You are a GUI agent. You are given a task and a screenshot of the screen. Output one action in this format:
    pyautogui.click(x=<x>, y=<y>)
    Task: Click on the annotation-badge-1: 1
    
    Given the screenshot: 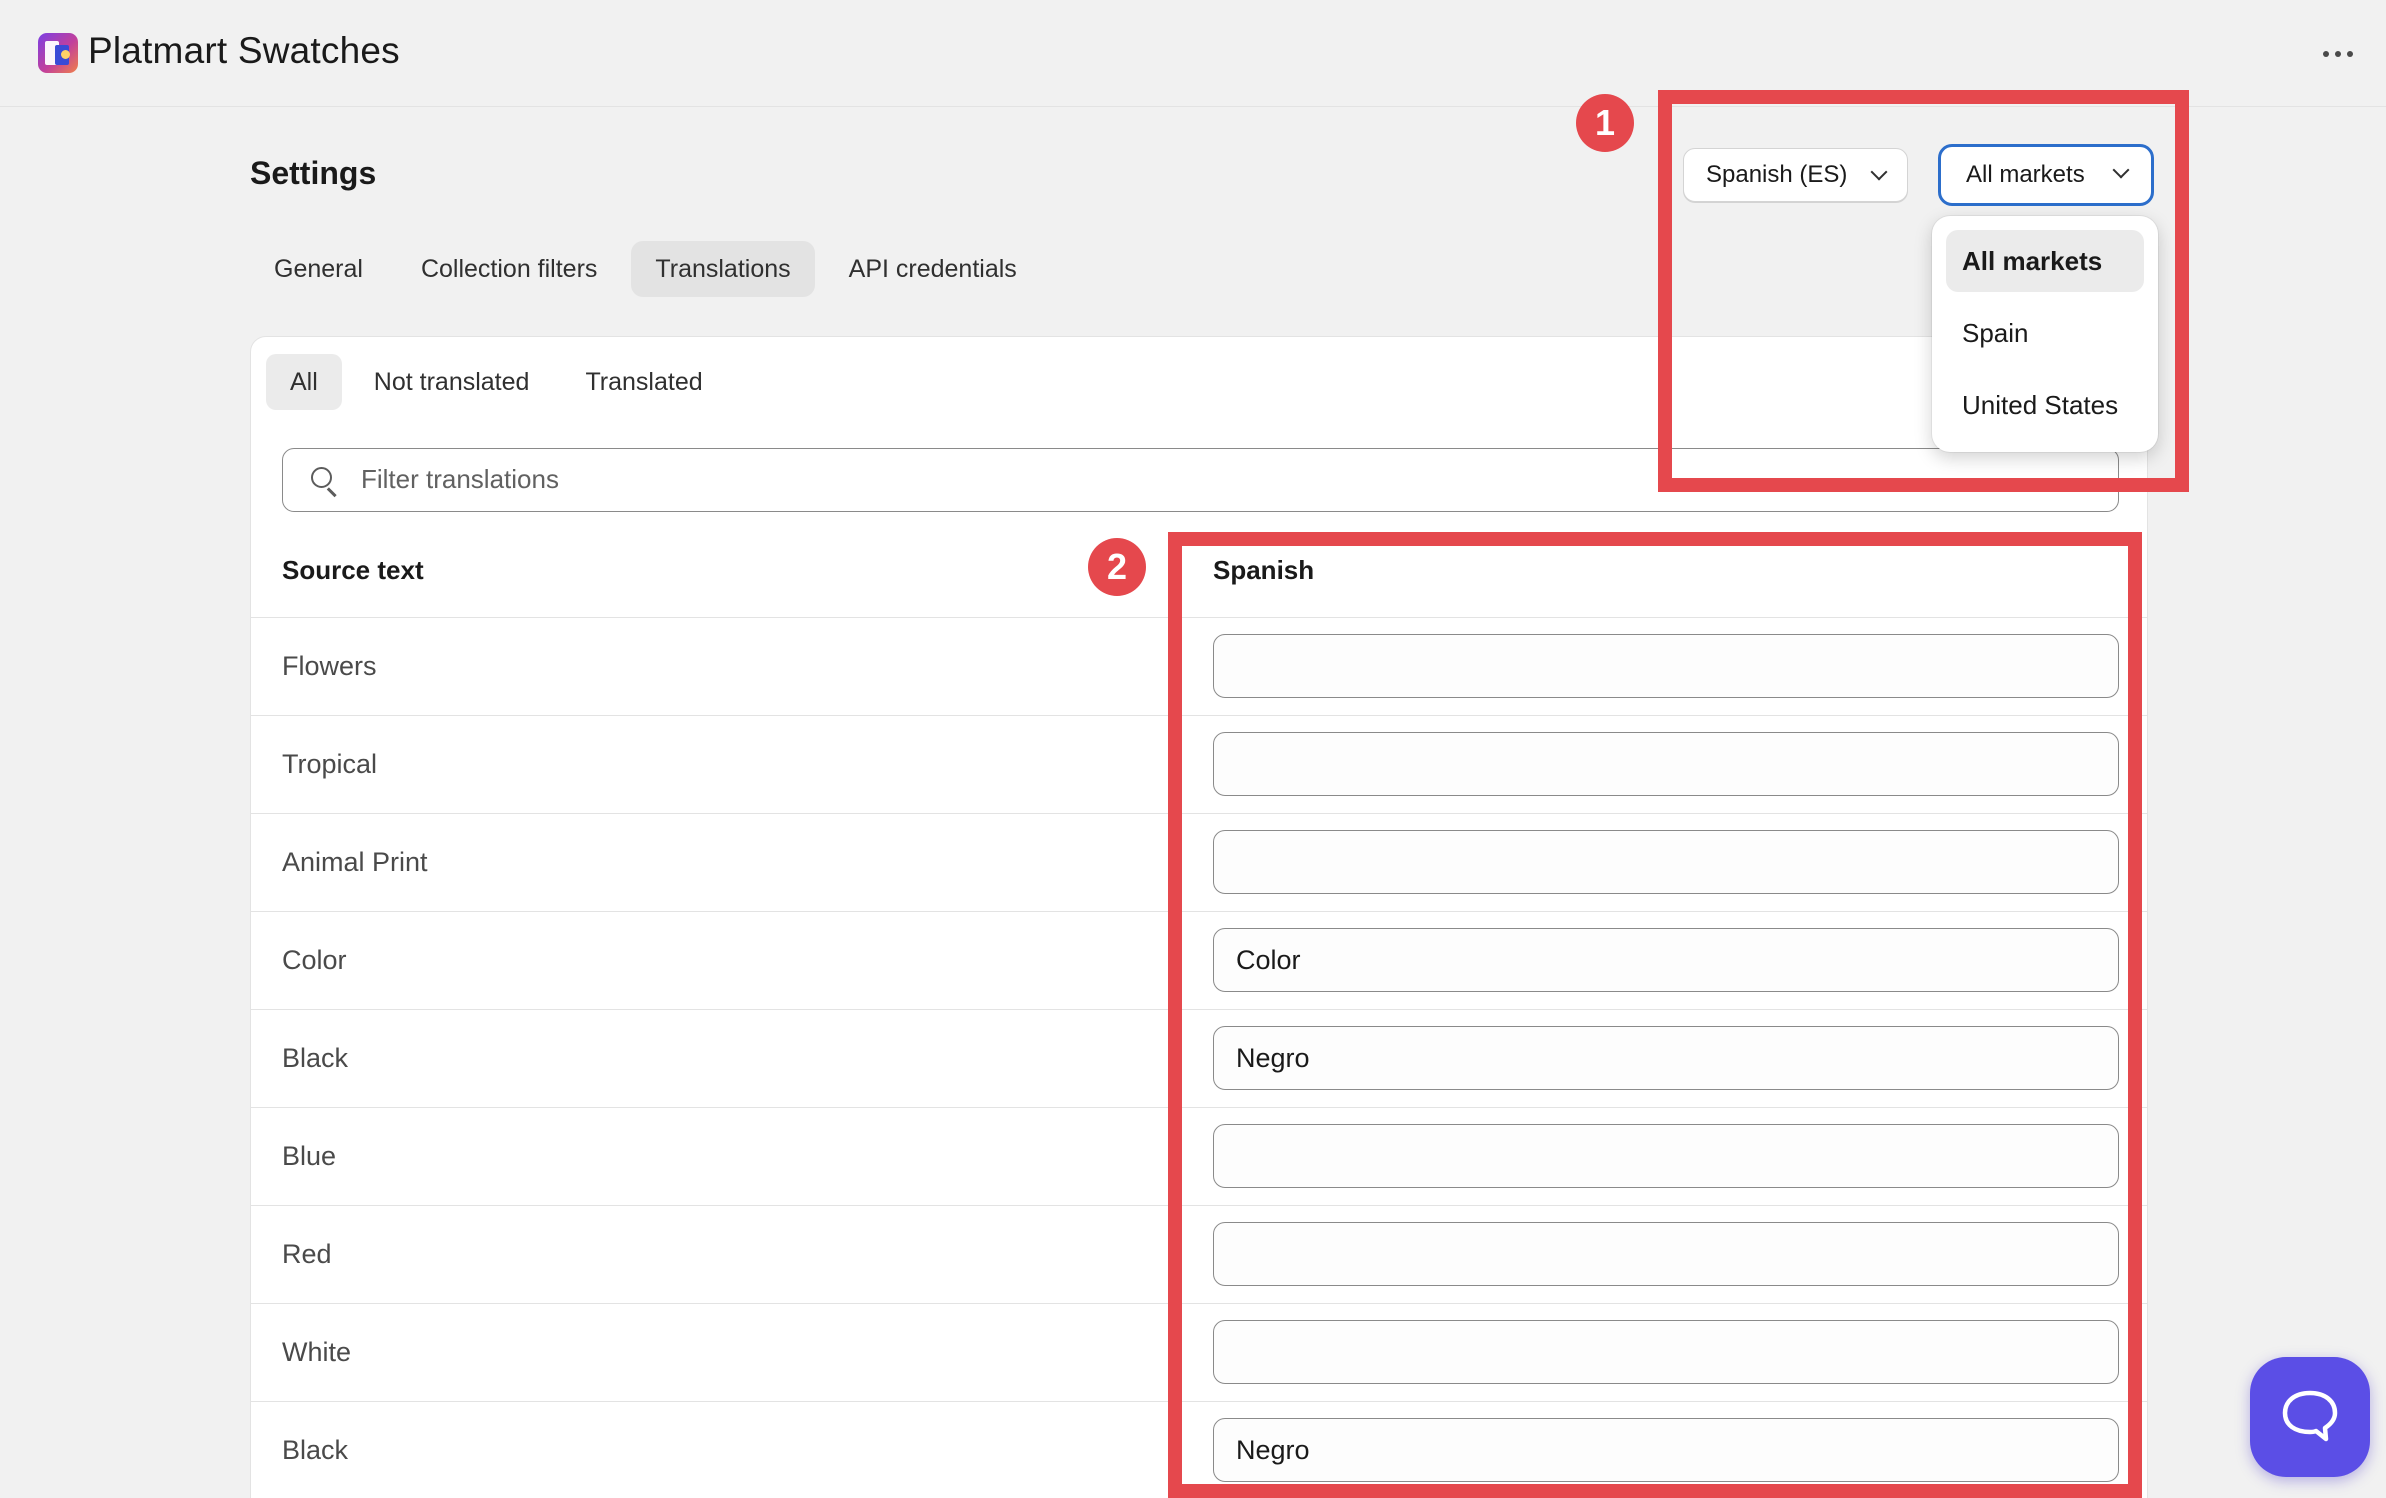 What is the action you would take?
    pyautogui.click(x=1605, y=123)
    